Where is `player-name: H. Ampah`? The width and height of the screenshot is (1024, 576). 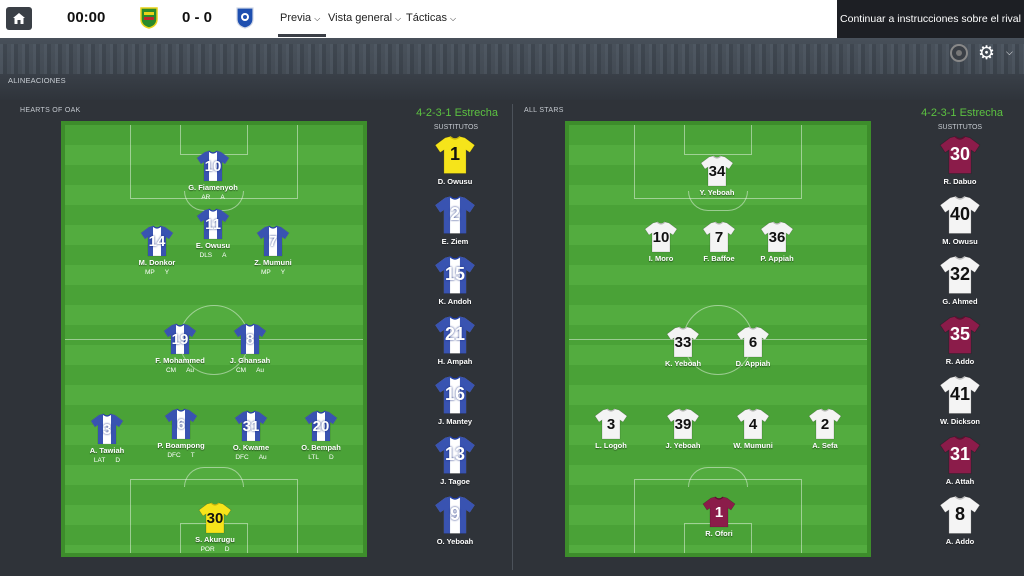 player-name: H. Ampah is located at coordinates (455, 361).